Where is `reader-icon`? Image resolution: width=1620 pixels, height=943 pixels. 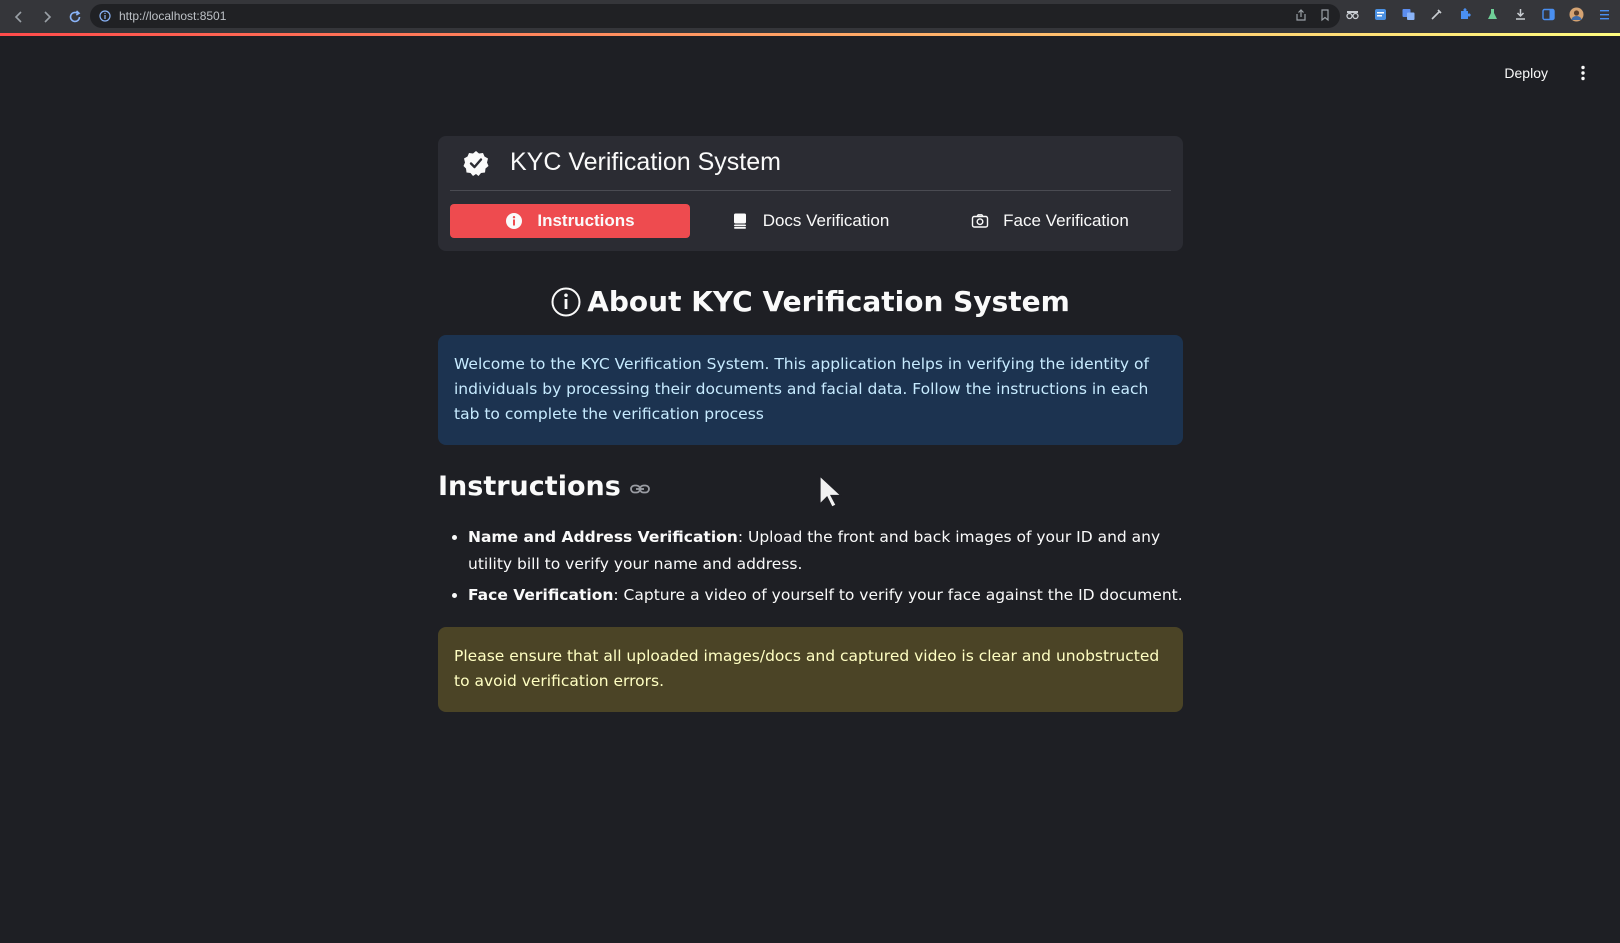
reader-icon is located at coordinates (1380, 14).